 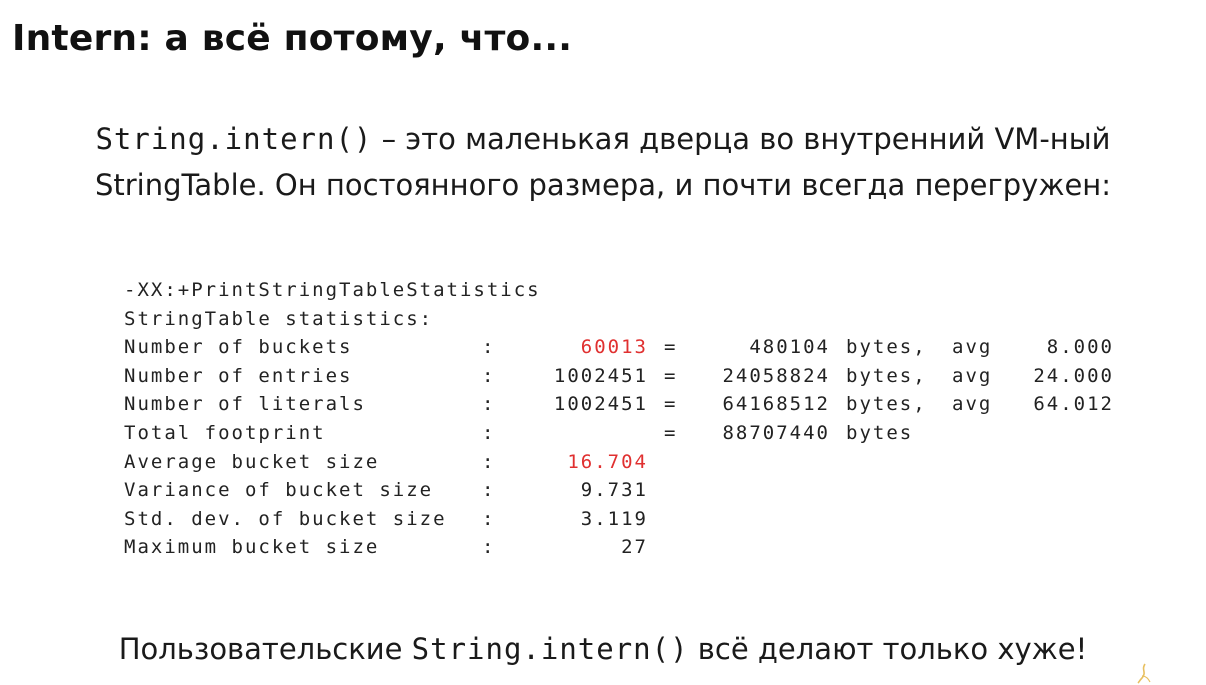 What do you see at coordinates (252, 547) in the screenshot?
I see `stat-label: Maximum bucket size` at bounding box center [252, 547].